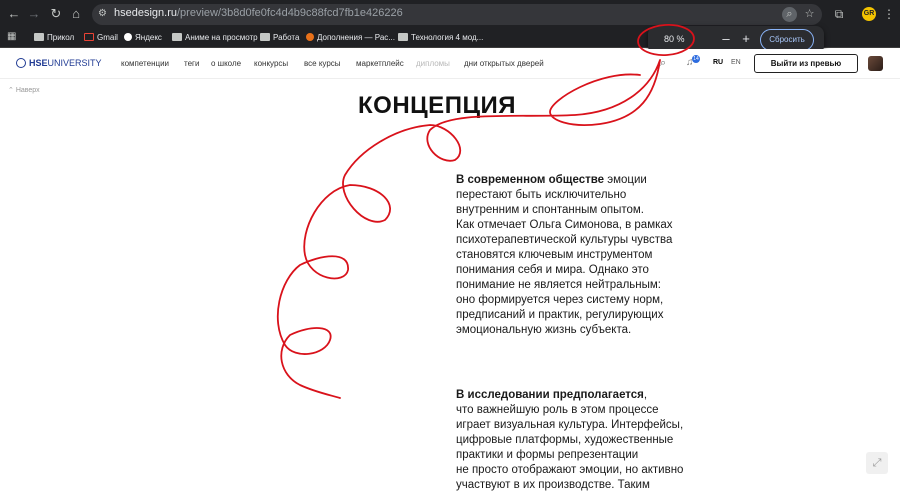 Image resolution: width=900 pixels, height=493 pixels. I want to click on home-icon: ⌂, so click(76, 14).